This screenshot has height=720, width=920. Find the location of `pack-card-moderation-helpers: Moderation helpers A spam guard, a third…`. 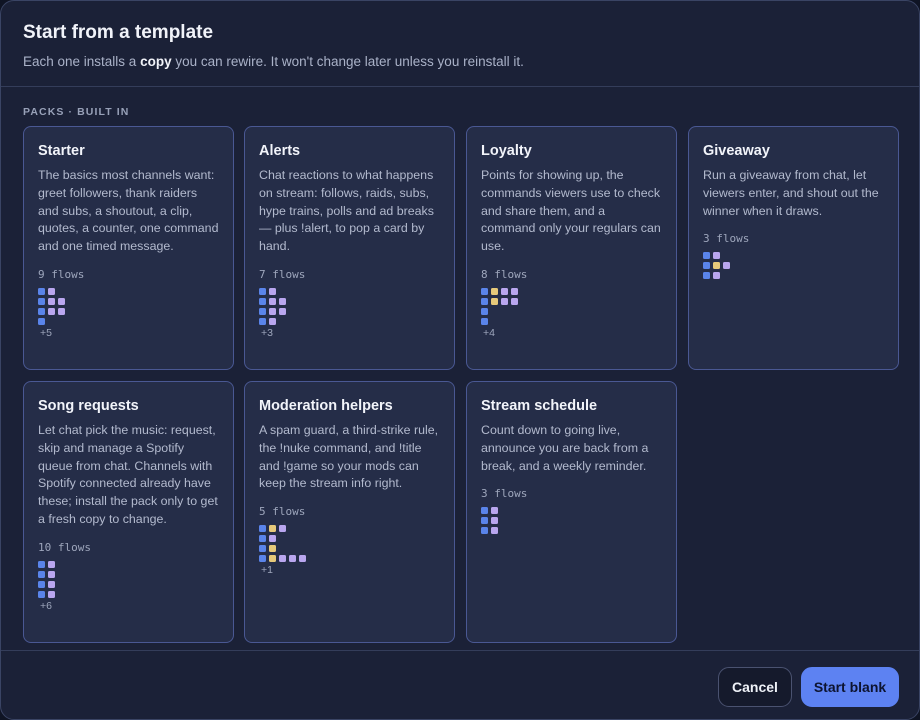

pack-card-moderation-helpers: Moderation helpers A spam guard, a third… is located at coordinates (349, 512).